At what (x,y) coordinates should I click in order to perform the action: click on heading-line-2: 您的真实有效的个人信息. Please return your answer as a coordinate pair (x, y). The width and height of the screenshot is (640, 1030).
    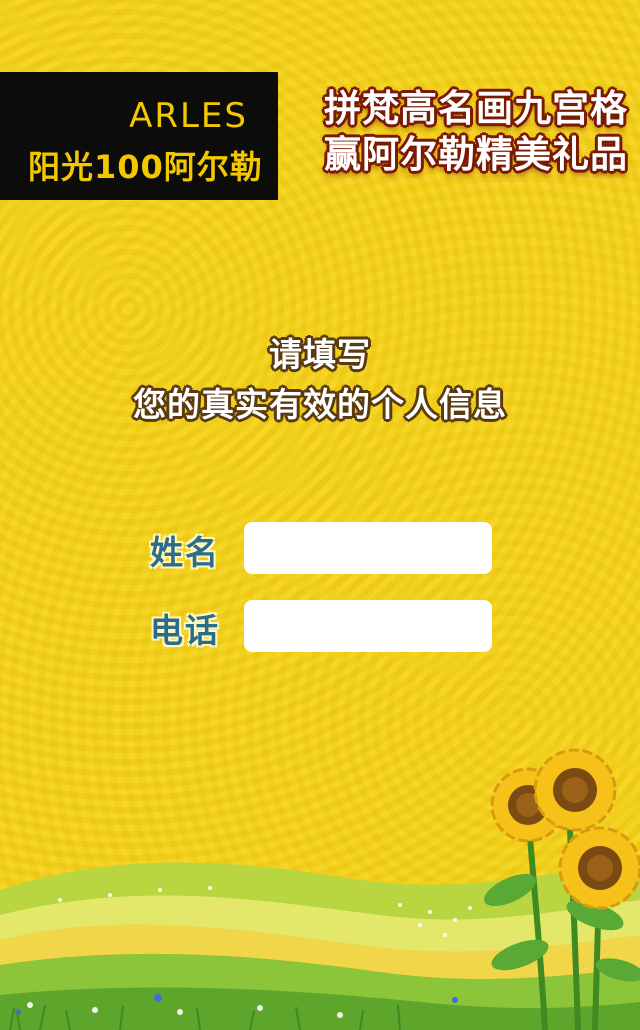
    Looking at the image, I should click on (320, 404).